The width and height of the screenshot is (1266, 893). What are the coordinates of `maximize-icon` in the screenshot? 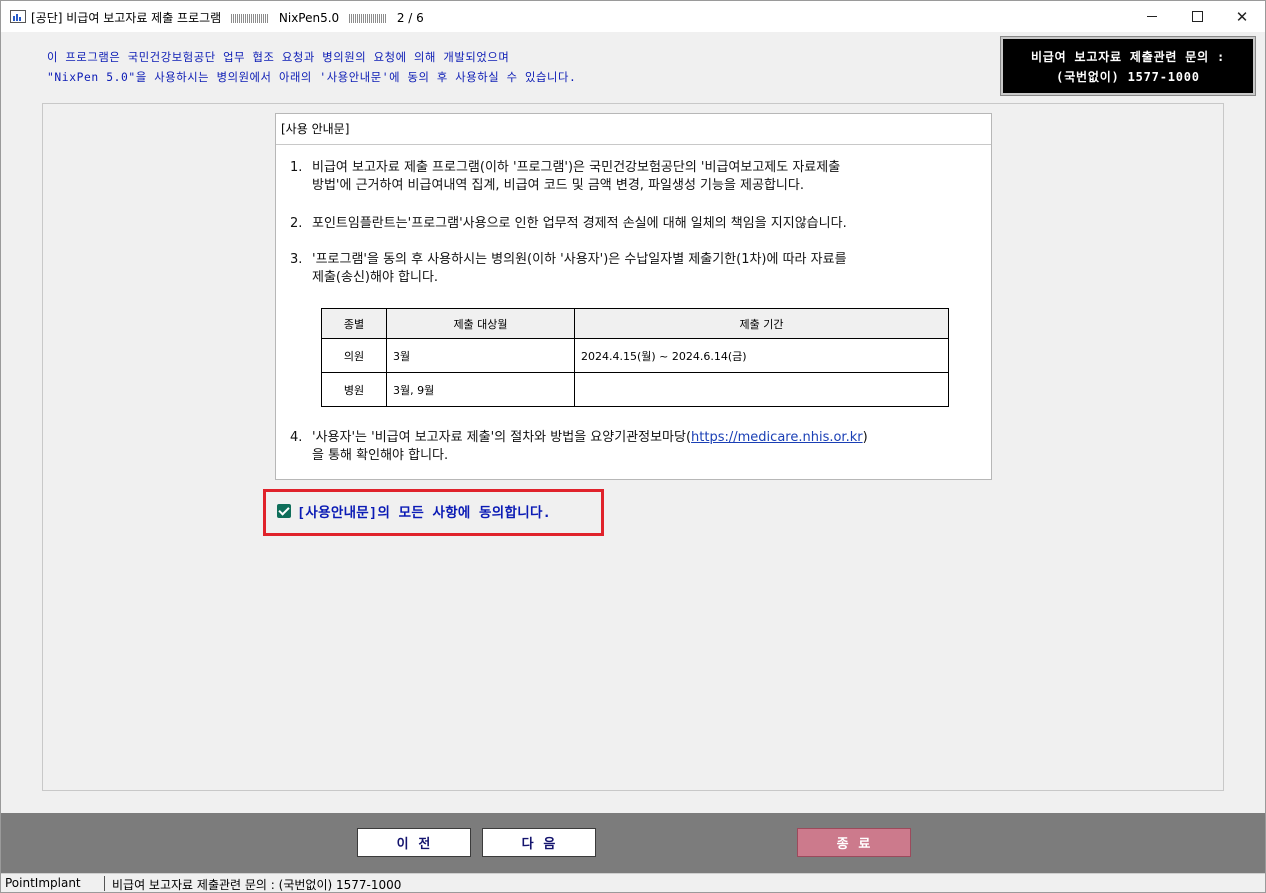 It's located at (1197, 16).